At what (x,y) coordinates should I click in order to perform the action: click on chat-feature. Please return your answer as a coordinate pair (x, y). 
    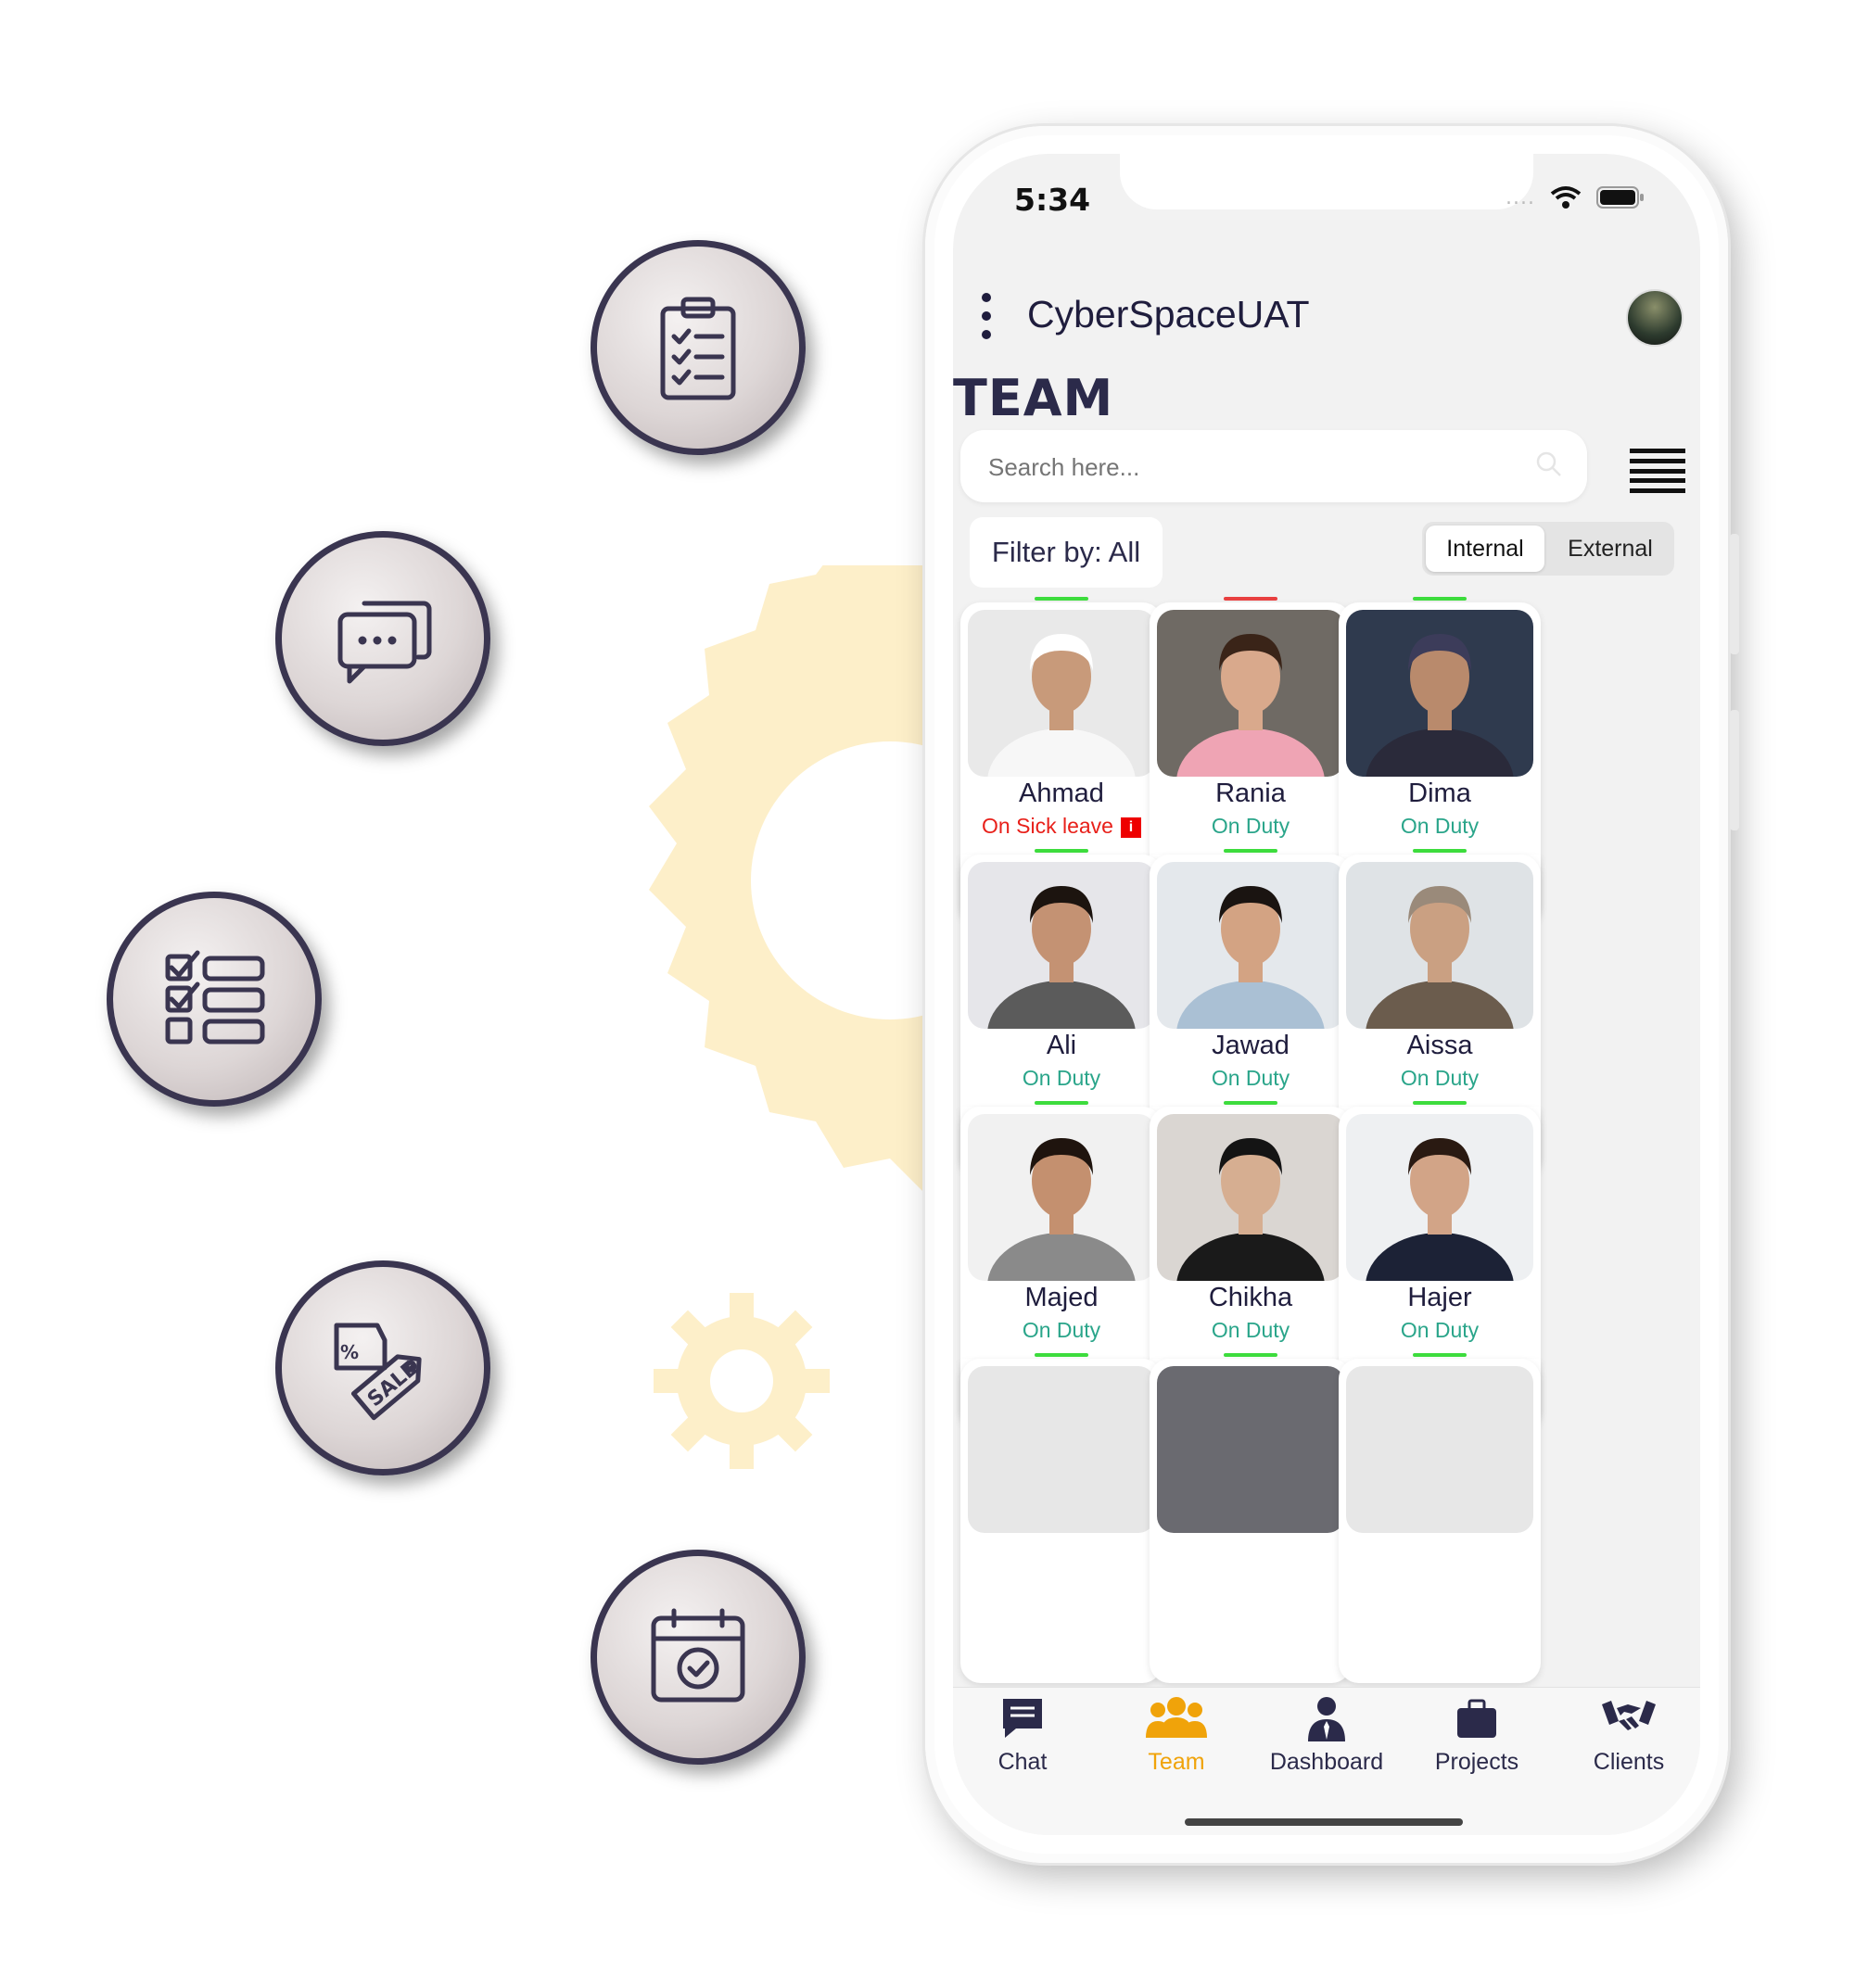
    Looking at the image, I should click on (382, 638).